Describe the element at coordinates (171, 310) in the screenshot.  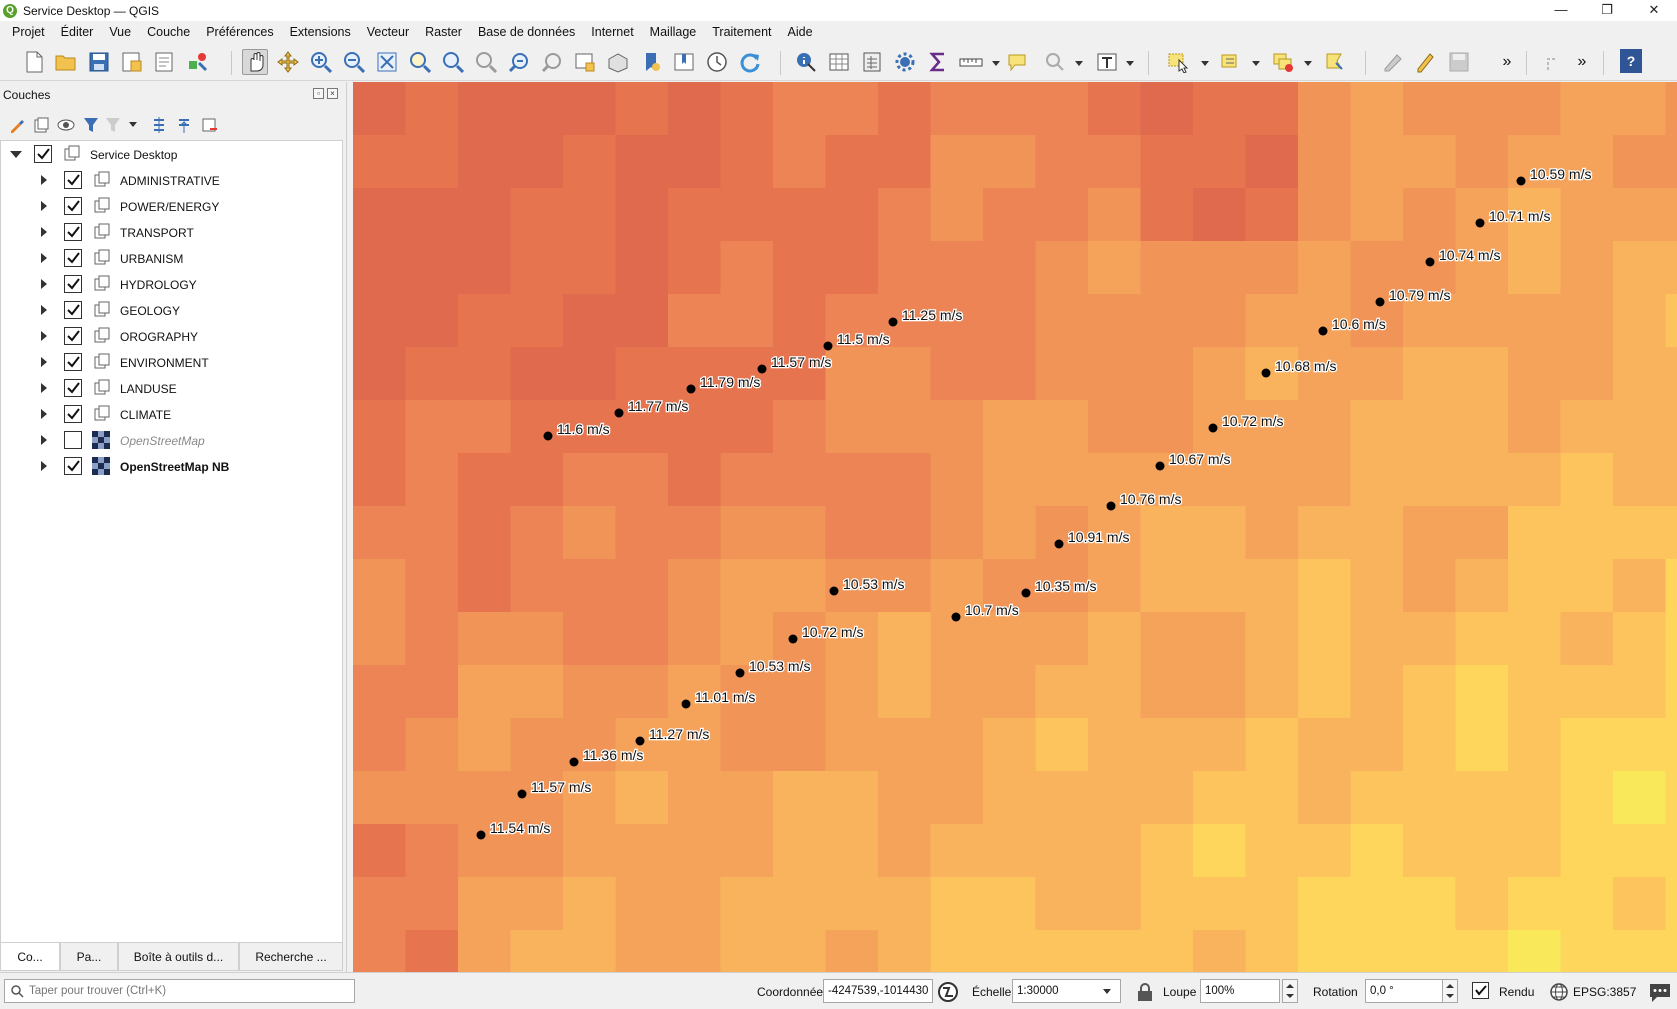
I see `layer-row-geology: GEOLOGY` at that location.